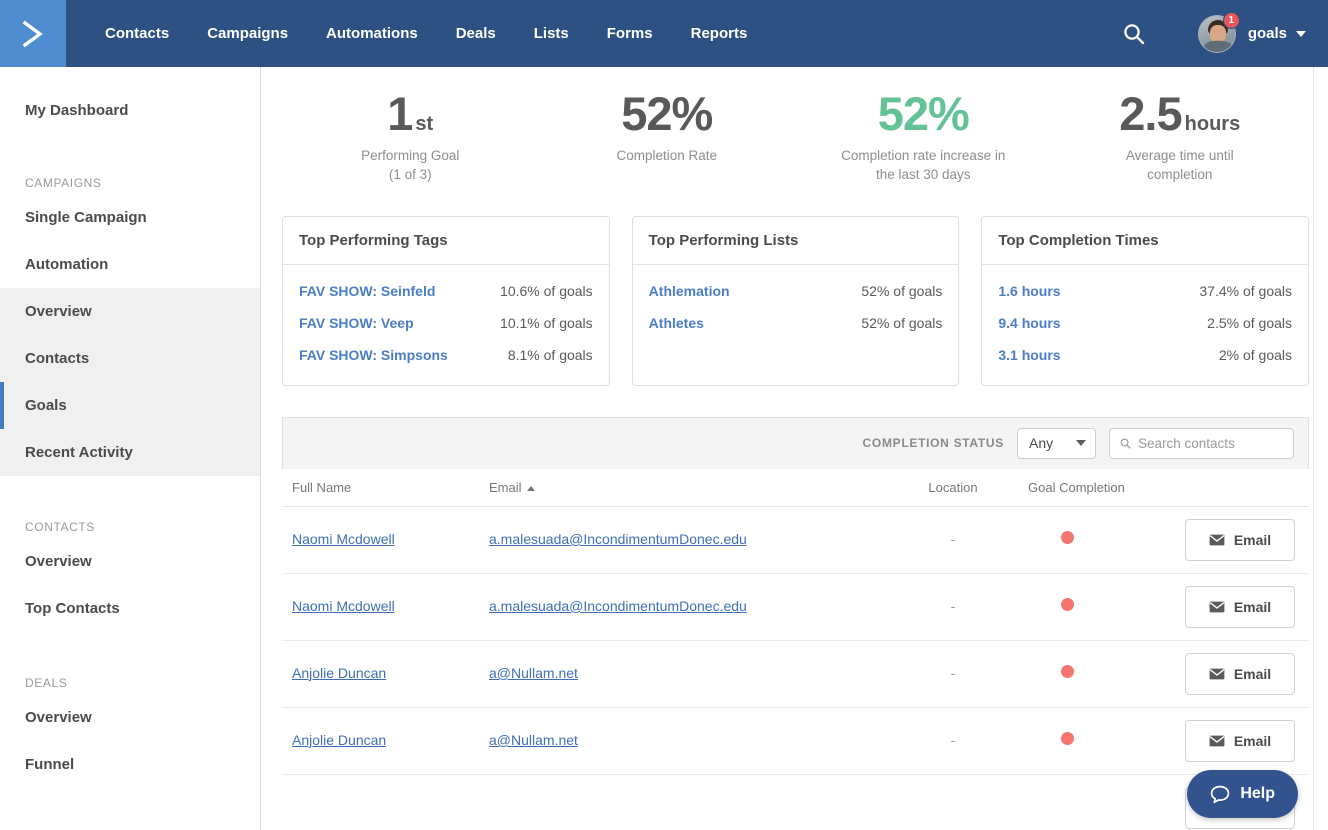 This screenshot has width=1328, height=830. What do you see at coordinates (130, 217) in the screenshot?
I see `sidebar-item-single-campaign: Single Campaign` at bounding box center [130, 217].